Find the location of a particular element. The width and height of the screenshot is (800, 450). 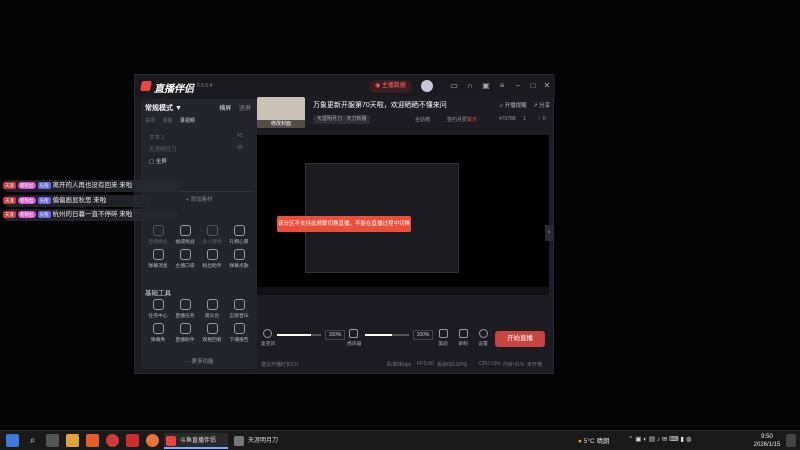

game-icon is located at coordinates (152, 440).